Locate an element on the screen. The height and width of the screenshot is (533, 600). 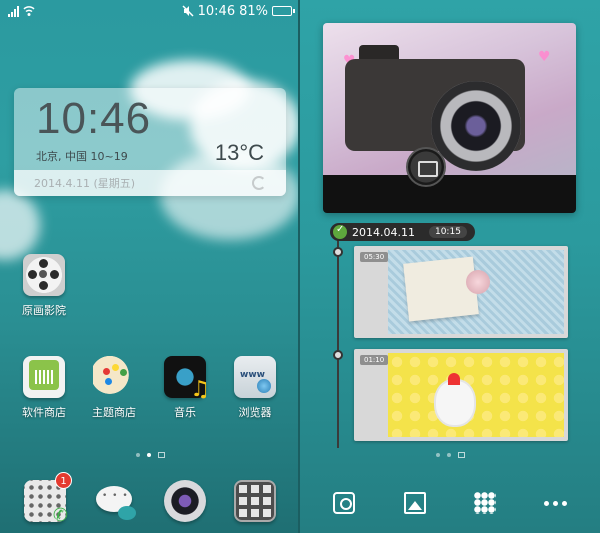
chicks-photo is located at coordinates (476, 395).